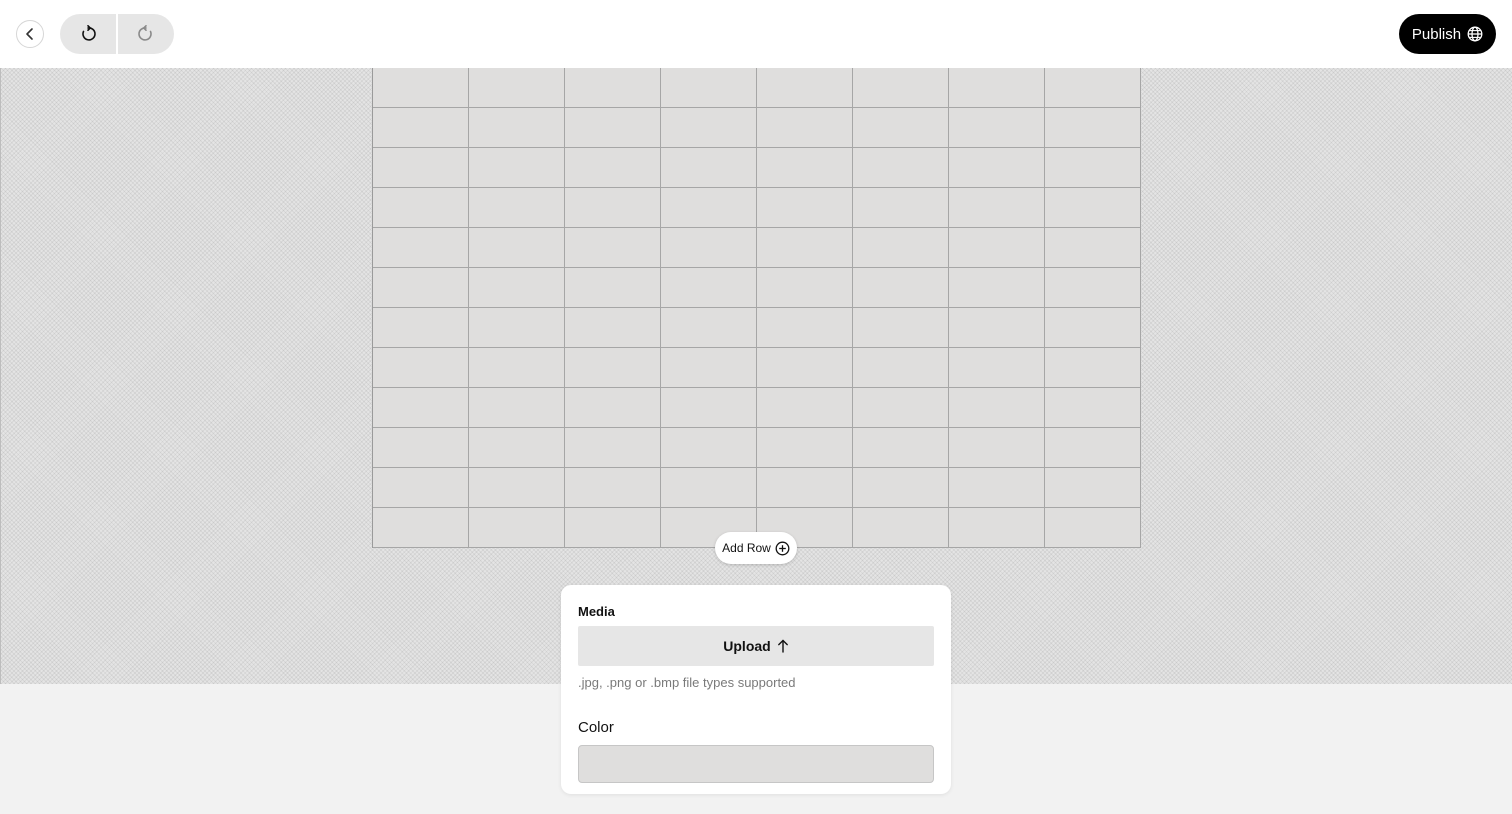 The width and height of the screenshot is (1512, 814). I want to click on upload-button: Upload, so click(756, 646).